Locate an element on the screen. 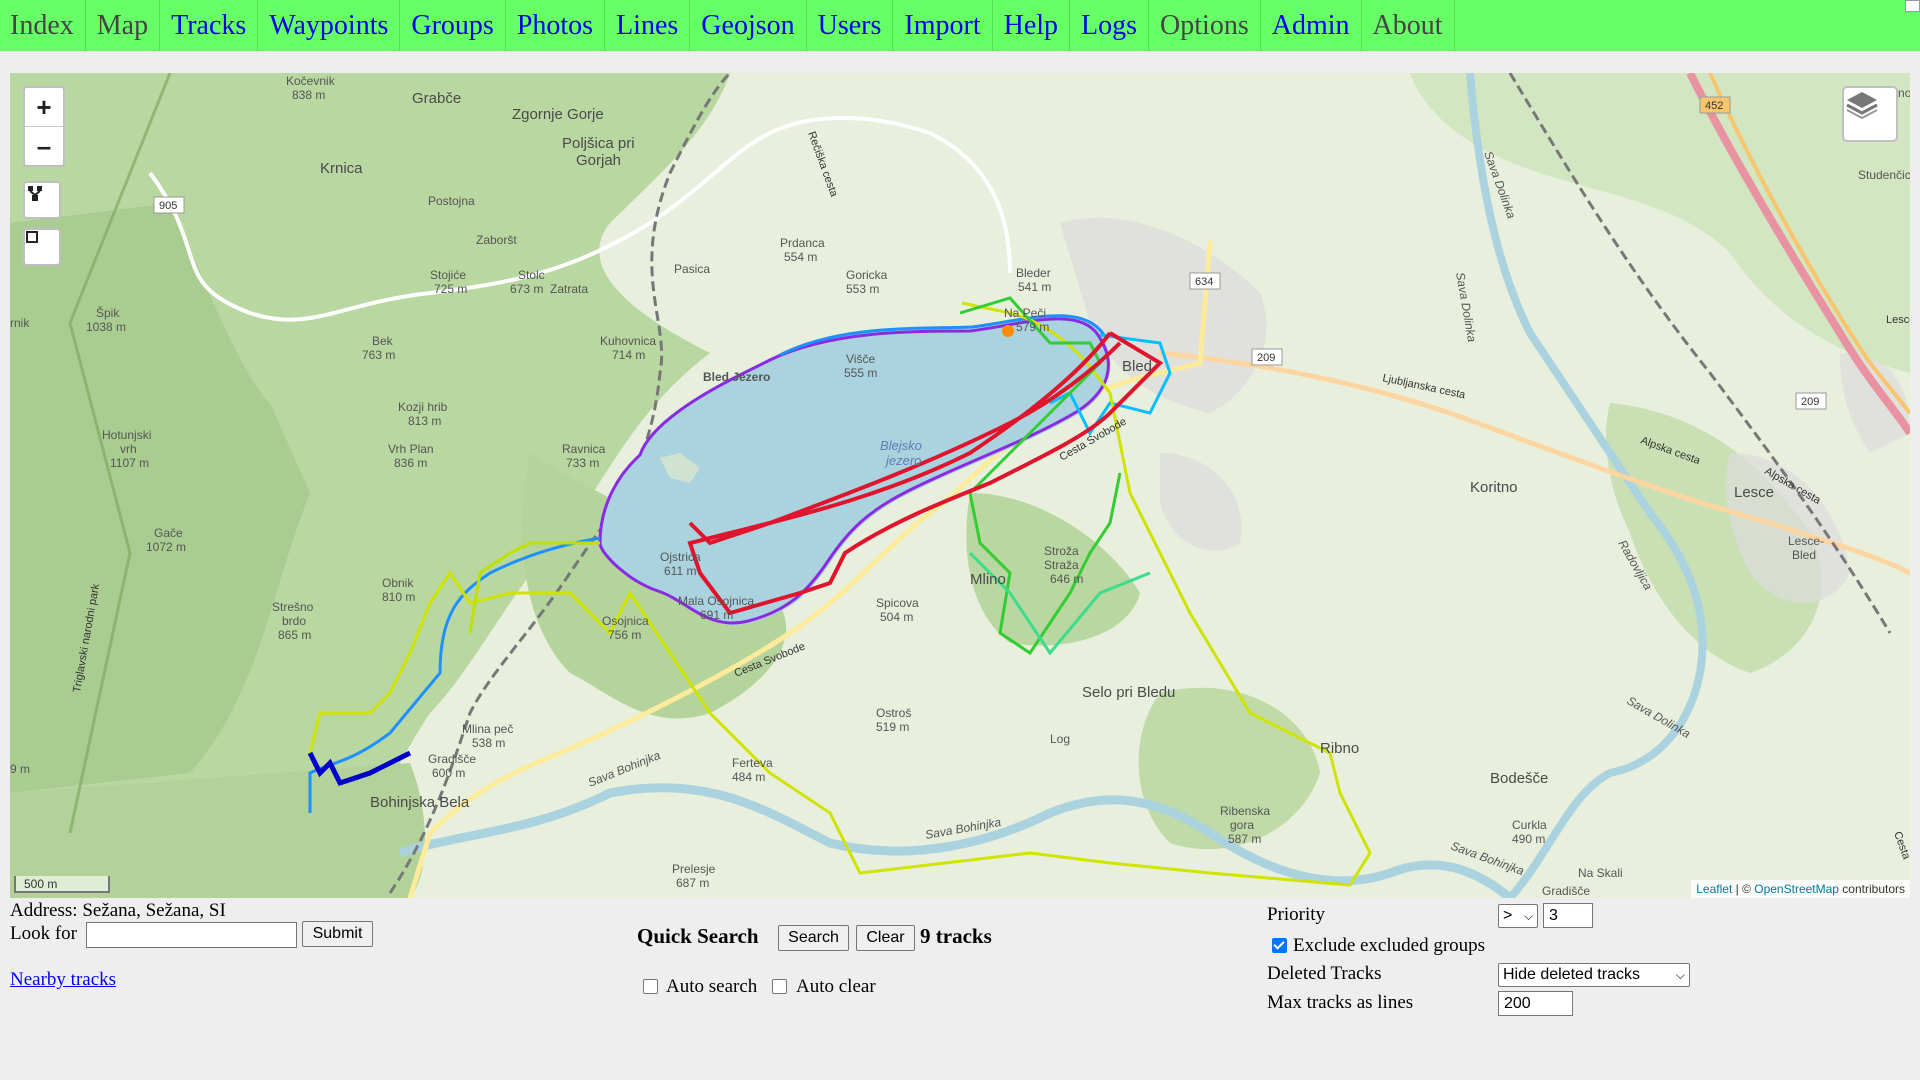  svg-text: Bled is located at coordinates (1137, 366).